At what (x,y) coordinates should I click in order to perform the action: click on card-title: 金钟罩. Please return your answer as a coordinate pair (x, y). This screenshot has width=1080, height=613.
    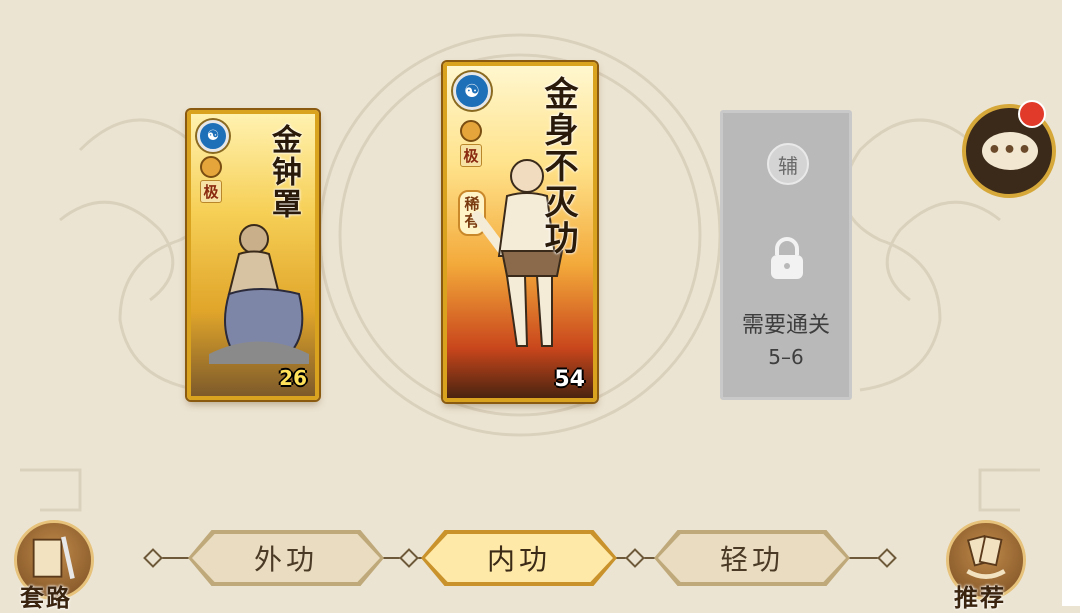
    Looking at the image, I should click on (283, 172).